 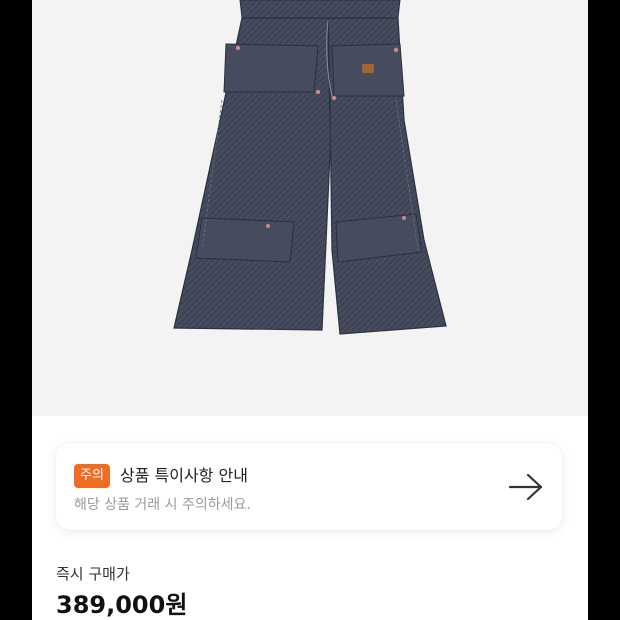 What do you see at coordinates (162, 505) in the screenshot?
I see `notice-description: 해당 상품 거래 시 주의하세요.` at bounding box center [162, 505].